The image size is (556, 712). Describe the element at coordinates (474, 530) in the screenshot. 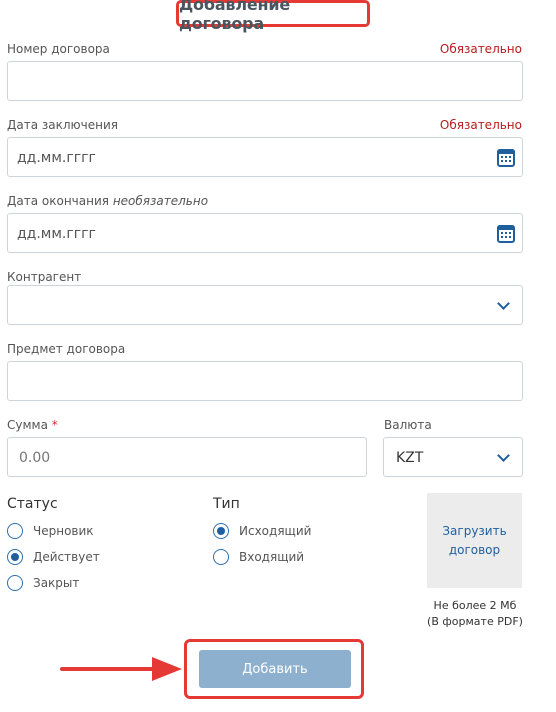

I see `upload-label-line1: Загрузить` at that location.